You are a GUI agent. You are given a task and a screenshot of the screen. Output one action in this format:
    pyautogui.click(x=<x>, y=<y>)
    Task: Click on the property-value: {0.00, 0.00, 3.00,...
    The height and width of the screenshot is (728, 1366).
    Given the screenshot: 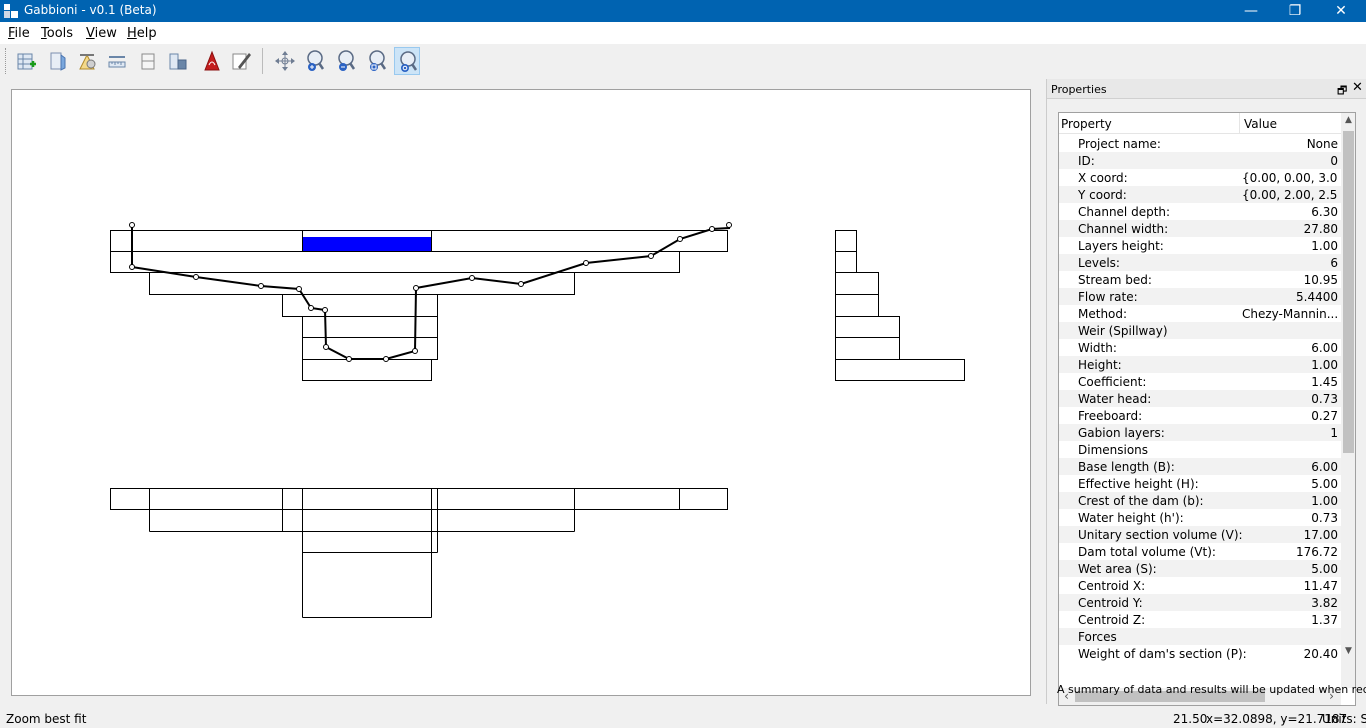 What is the action you would take?
    pyautogui.click(x=1290, y=178)
    